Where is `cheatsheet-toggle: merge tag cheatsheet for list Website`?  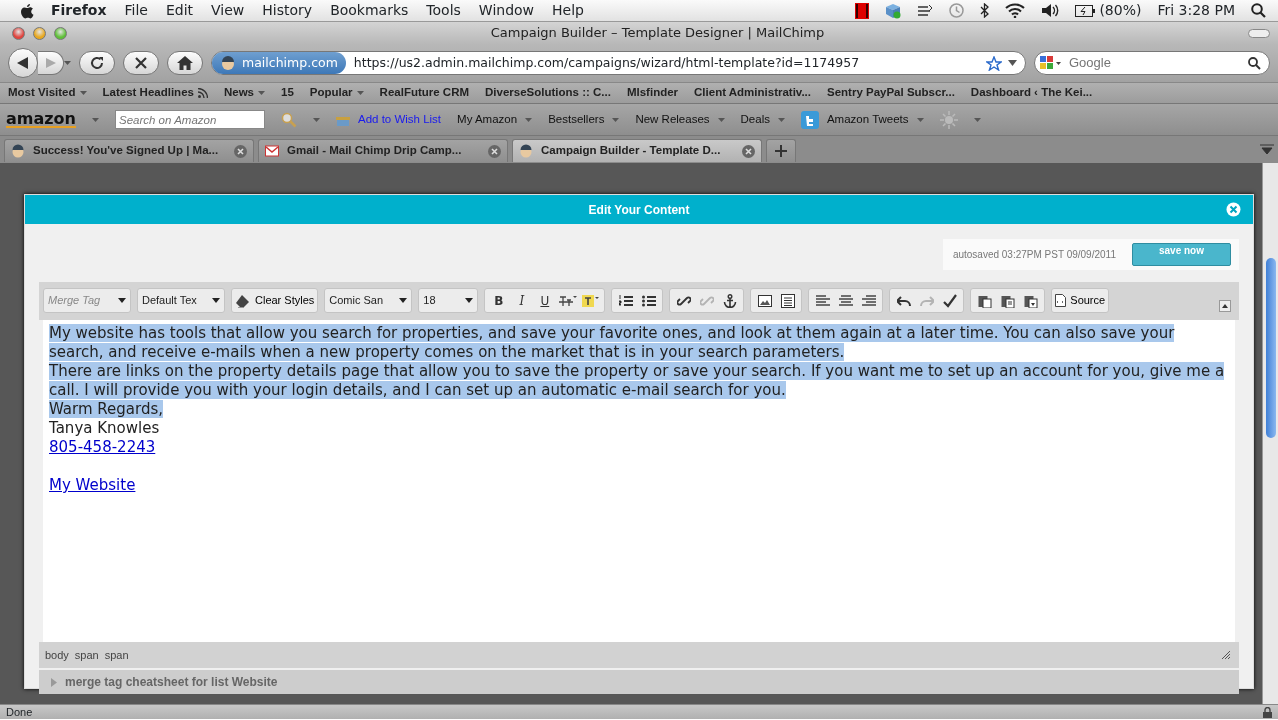
cheatsheet-toggle: merge tag cheatsheet for list Website is located at coordinates (639, 682).